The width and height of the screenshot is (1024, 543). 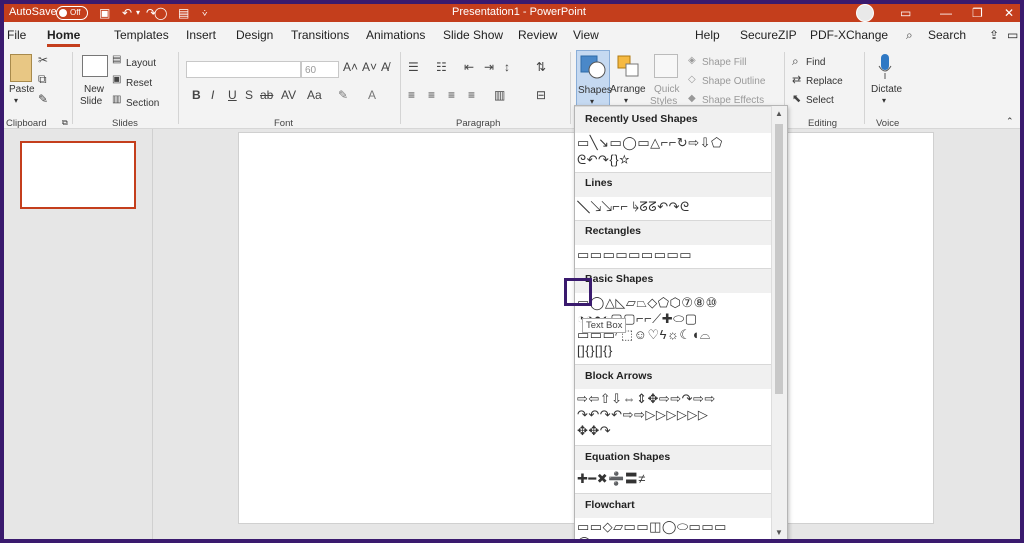 What do you see at coordinates (94, 89) in the screenshot?
I see `new-slide-label-1: New` at bounding box center [94, 89].